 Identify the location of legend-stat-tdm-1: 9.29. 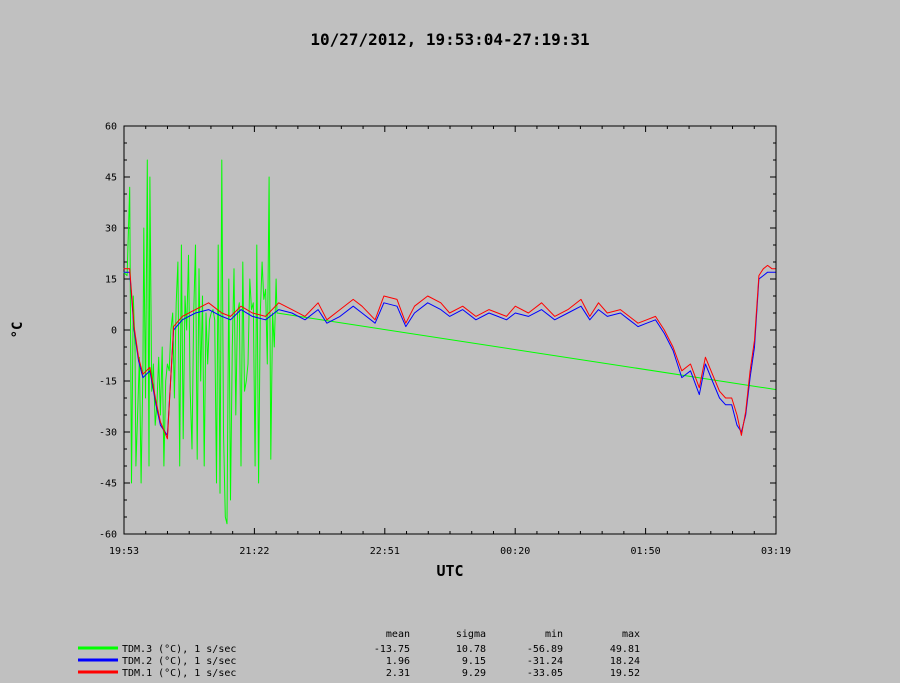
(474, 673).